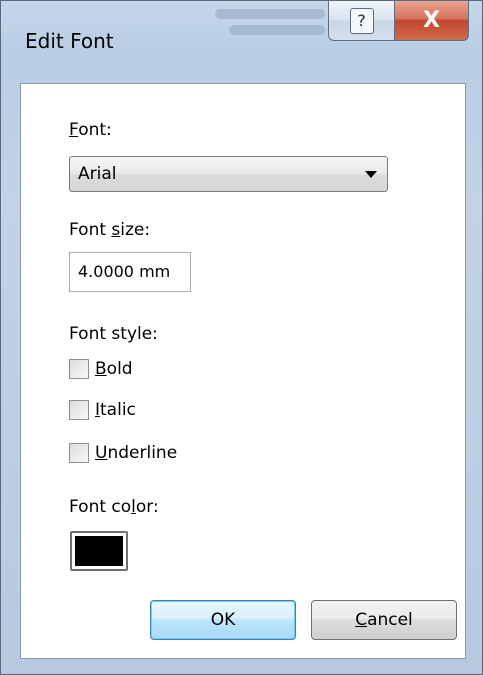  I want to click on help-icon: ?, so click(361, 20).